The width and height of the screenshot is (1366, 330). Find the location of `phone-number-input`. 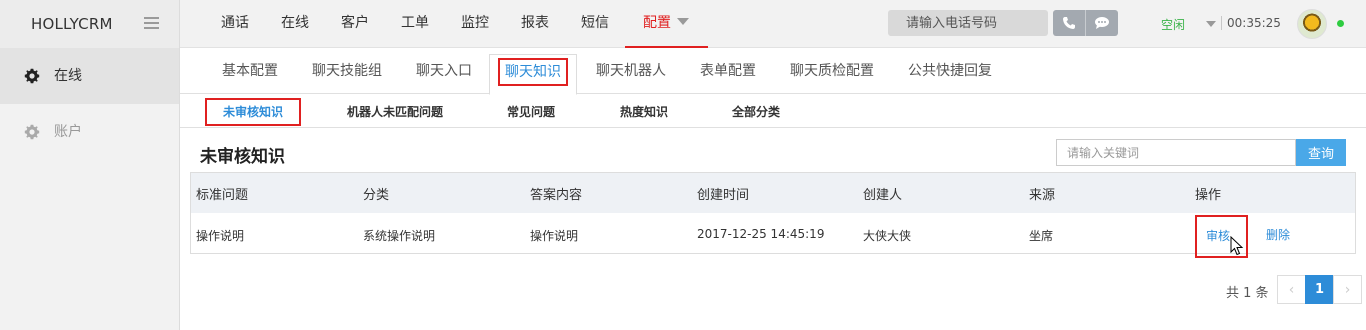

phone-number-input is located at coordinates (968, 23).